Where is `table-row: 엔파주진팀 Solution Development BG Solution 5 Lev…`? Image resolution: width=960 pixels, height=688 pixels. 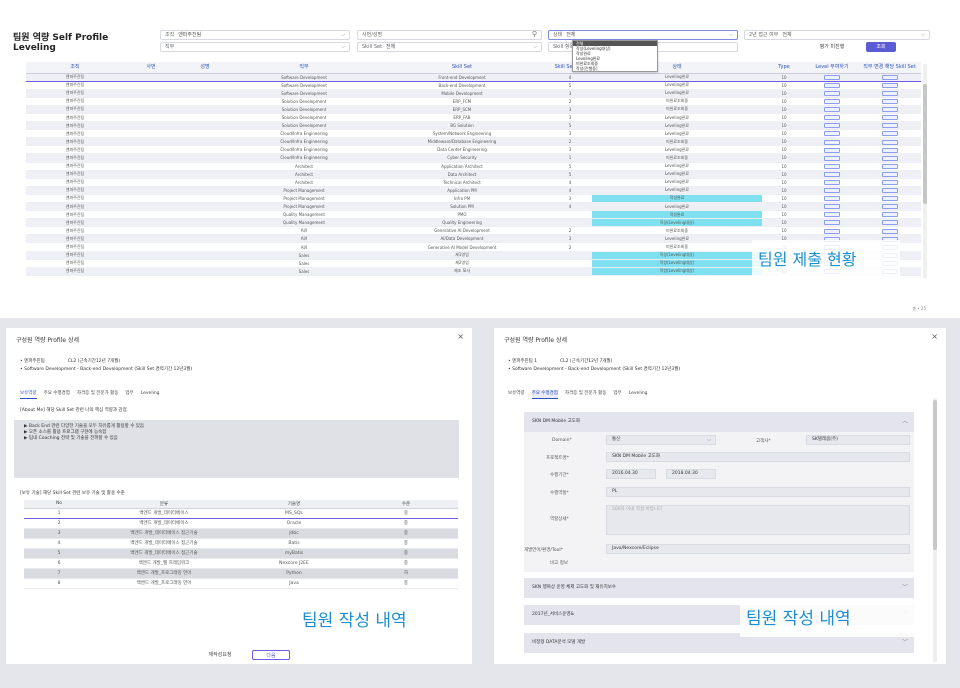 table-row: 엔파주진팀 Solution Development BG Solution 5 Lev… is located at coordinates (473, 126).